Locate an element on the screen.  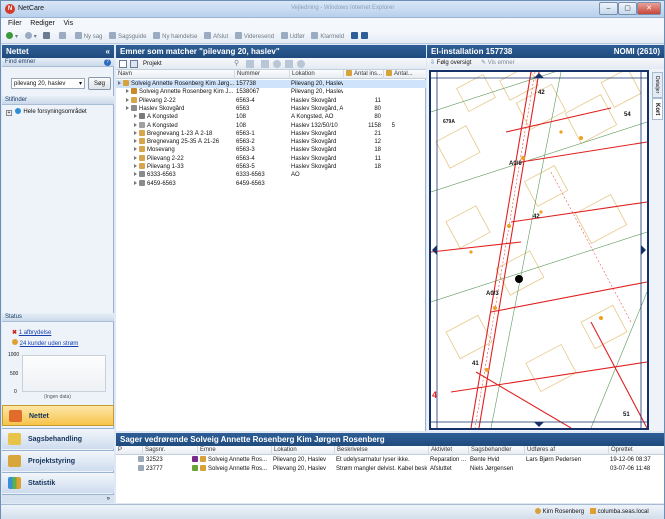
minimize-button: – is located at coordinates (608, 8).